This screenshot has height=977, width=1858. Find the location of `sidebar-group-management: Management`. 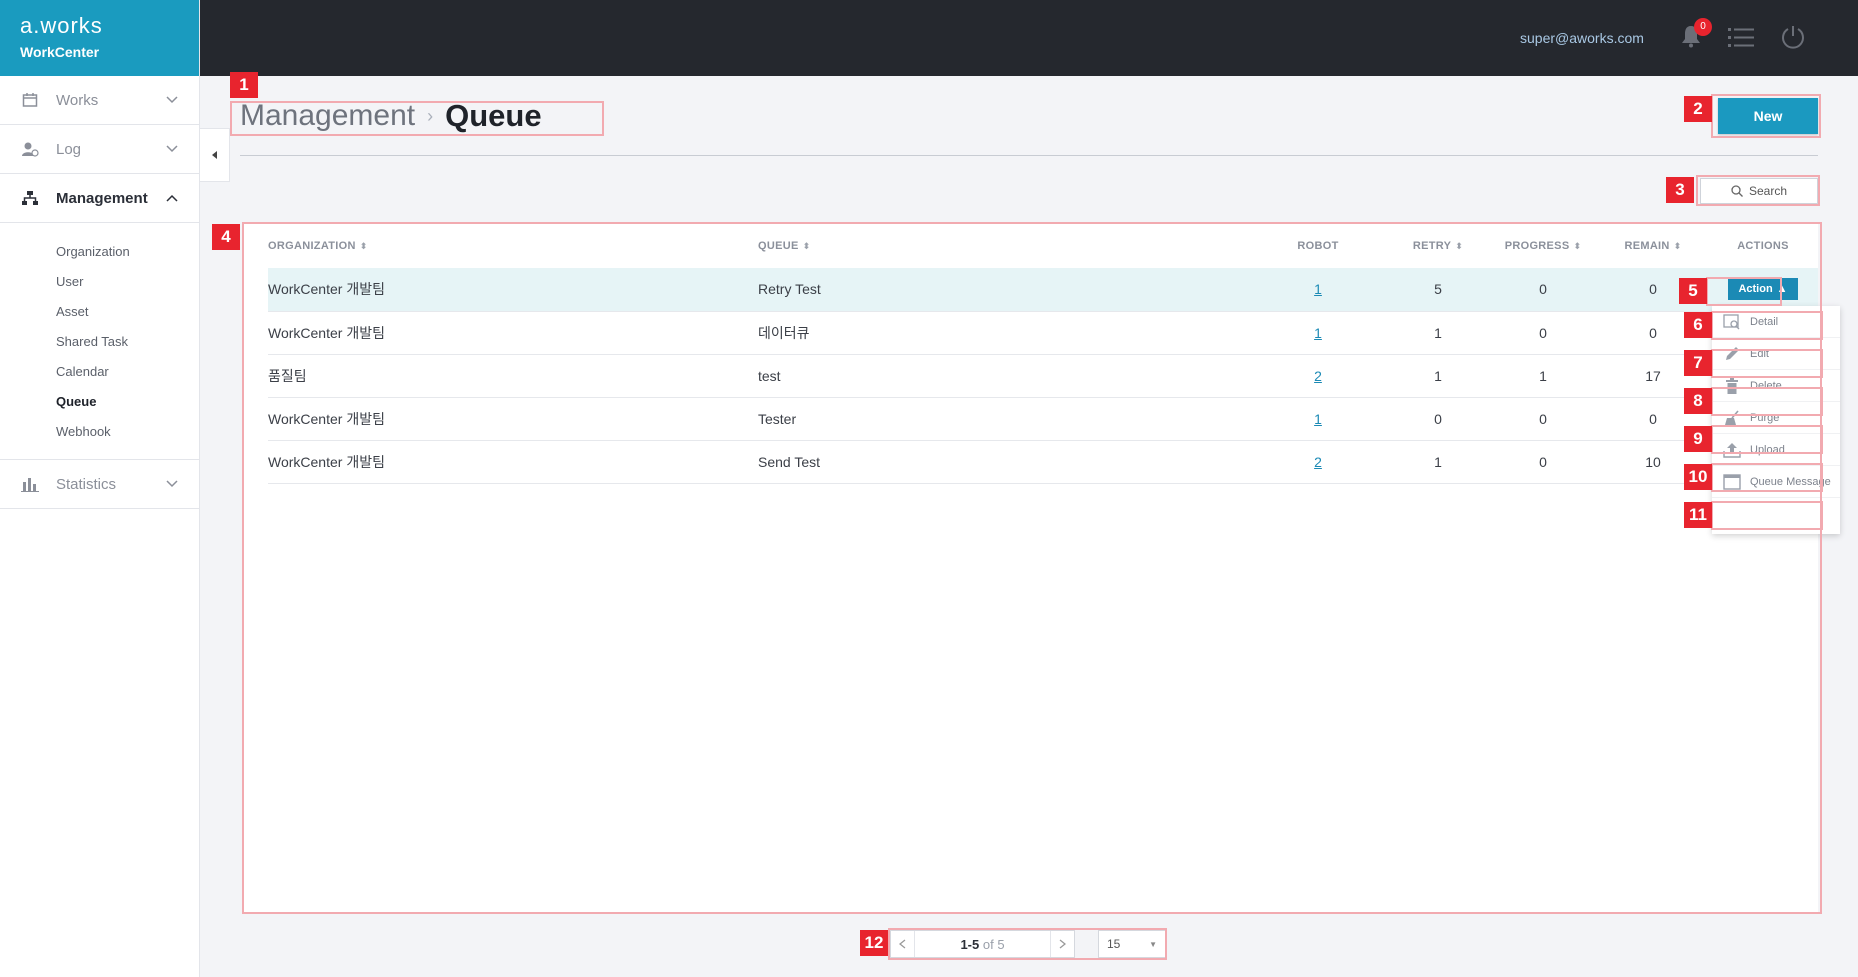

sidebar-group-management: Management is located at coordinates (99, 198).